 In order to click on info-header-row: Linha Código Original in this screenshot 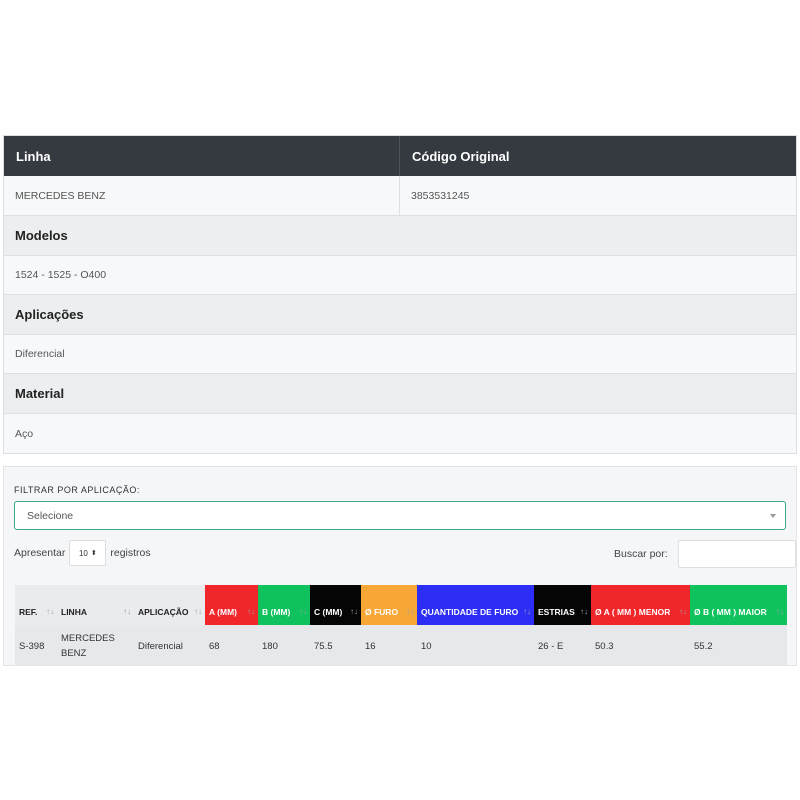, I will do `click(400, 156)`.